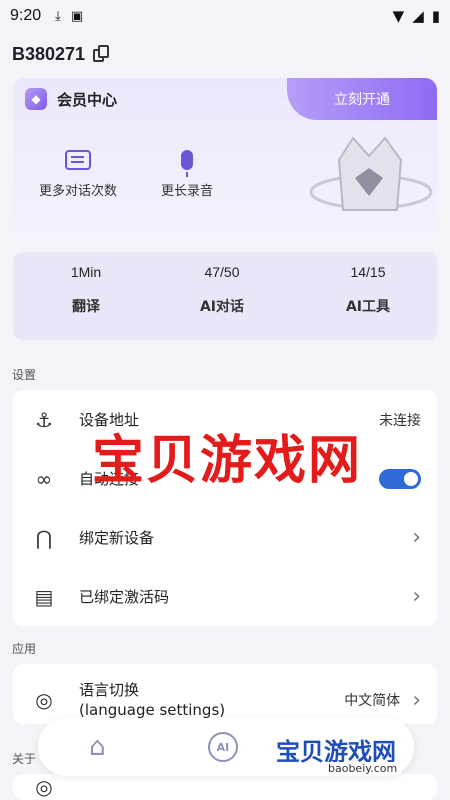  What do you see at coordinates (86, 272) in the screenshot?
I see `stat-value: 1Min` at bounding box center [86, 272].